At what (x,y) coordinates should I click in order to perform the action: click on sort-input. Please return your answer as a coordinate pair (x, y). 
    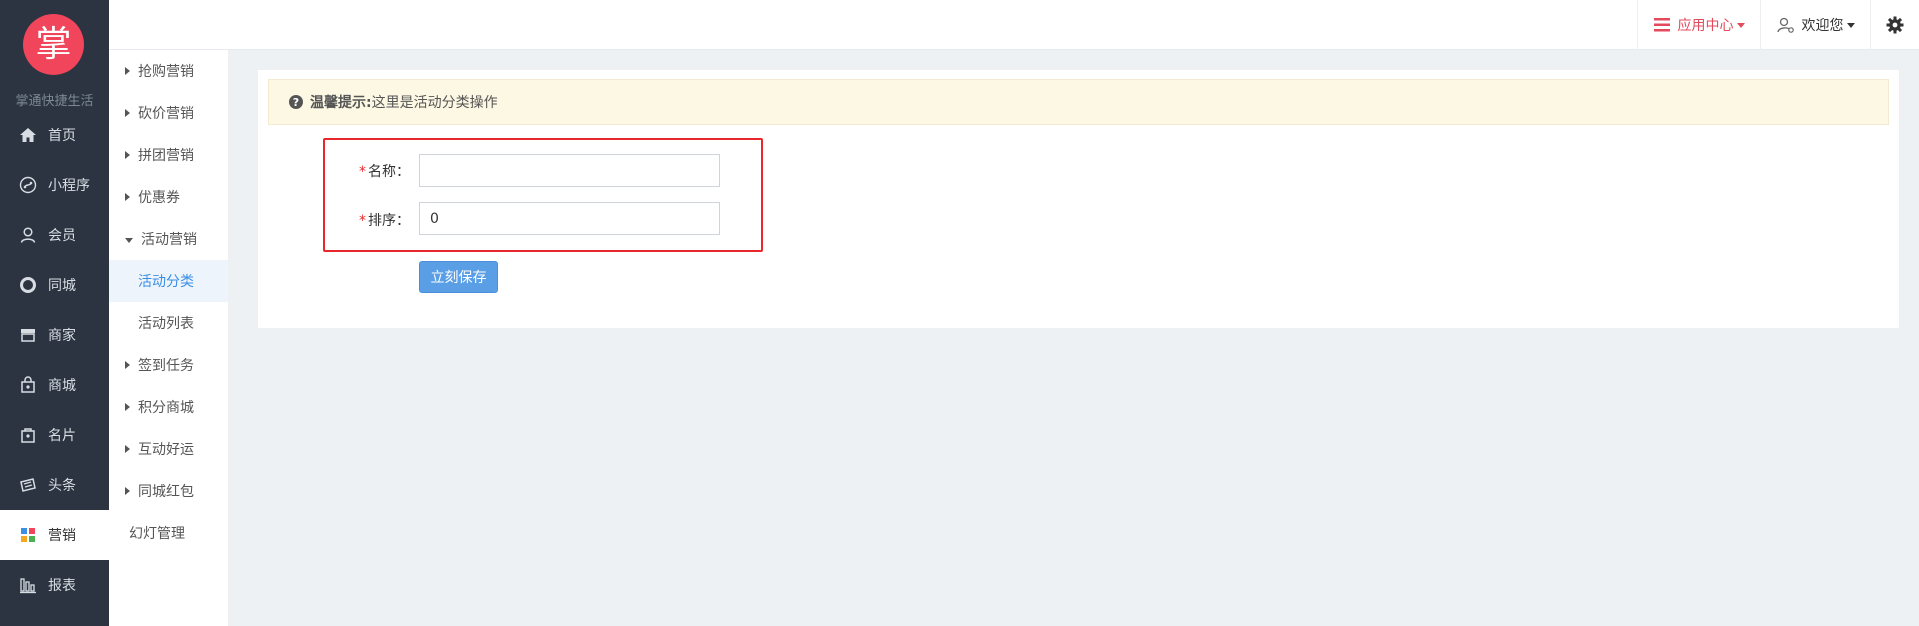
    Looking at the image, I should click on (569, 218).